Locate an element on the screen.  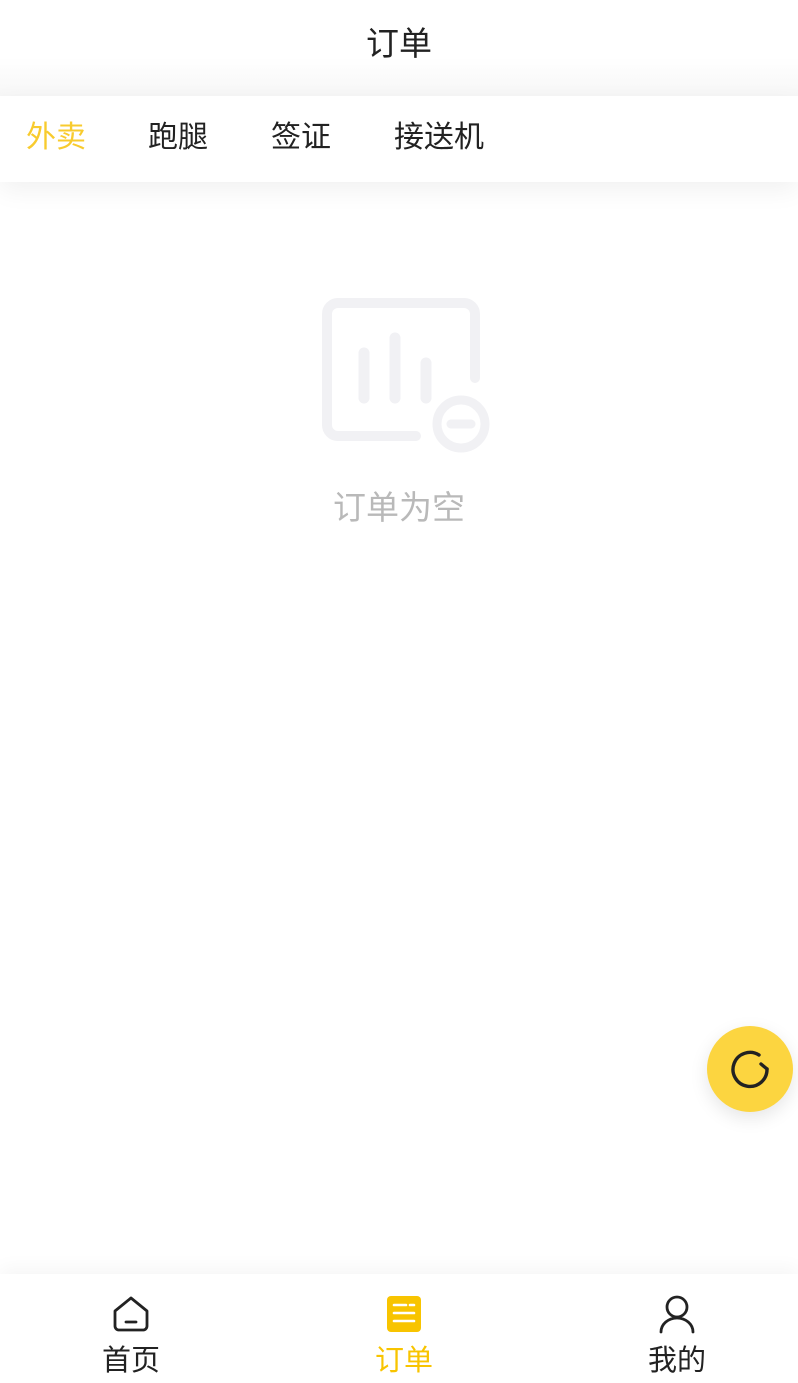
refresh-button is located at coordinates (750, 1069).